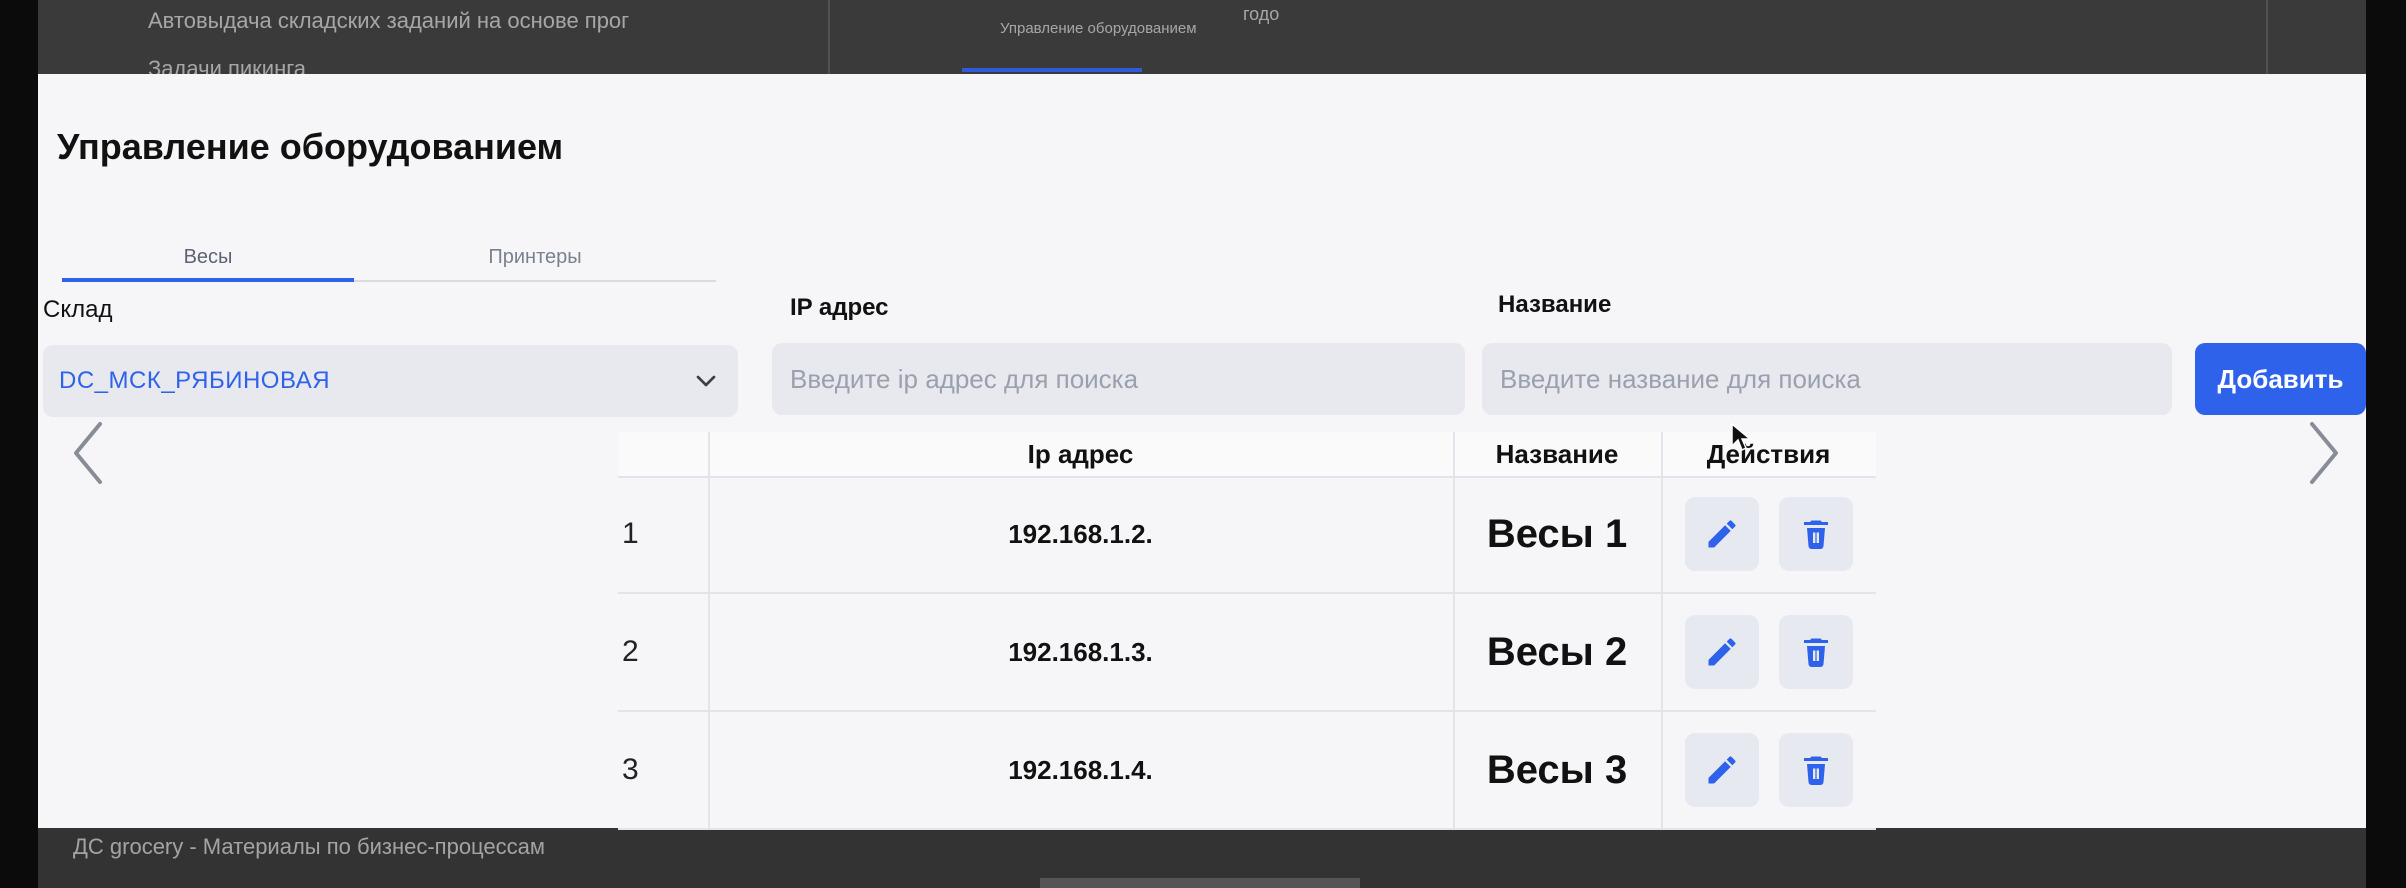 This screenshot has width=2406, height=888. What do you see at coordinates (1557, 769) in the screenshot?
I see `row-name: Весы 3` at bounding box center [1557, 769].